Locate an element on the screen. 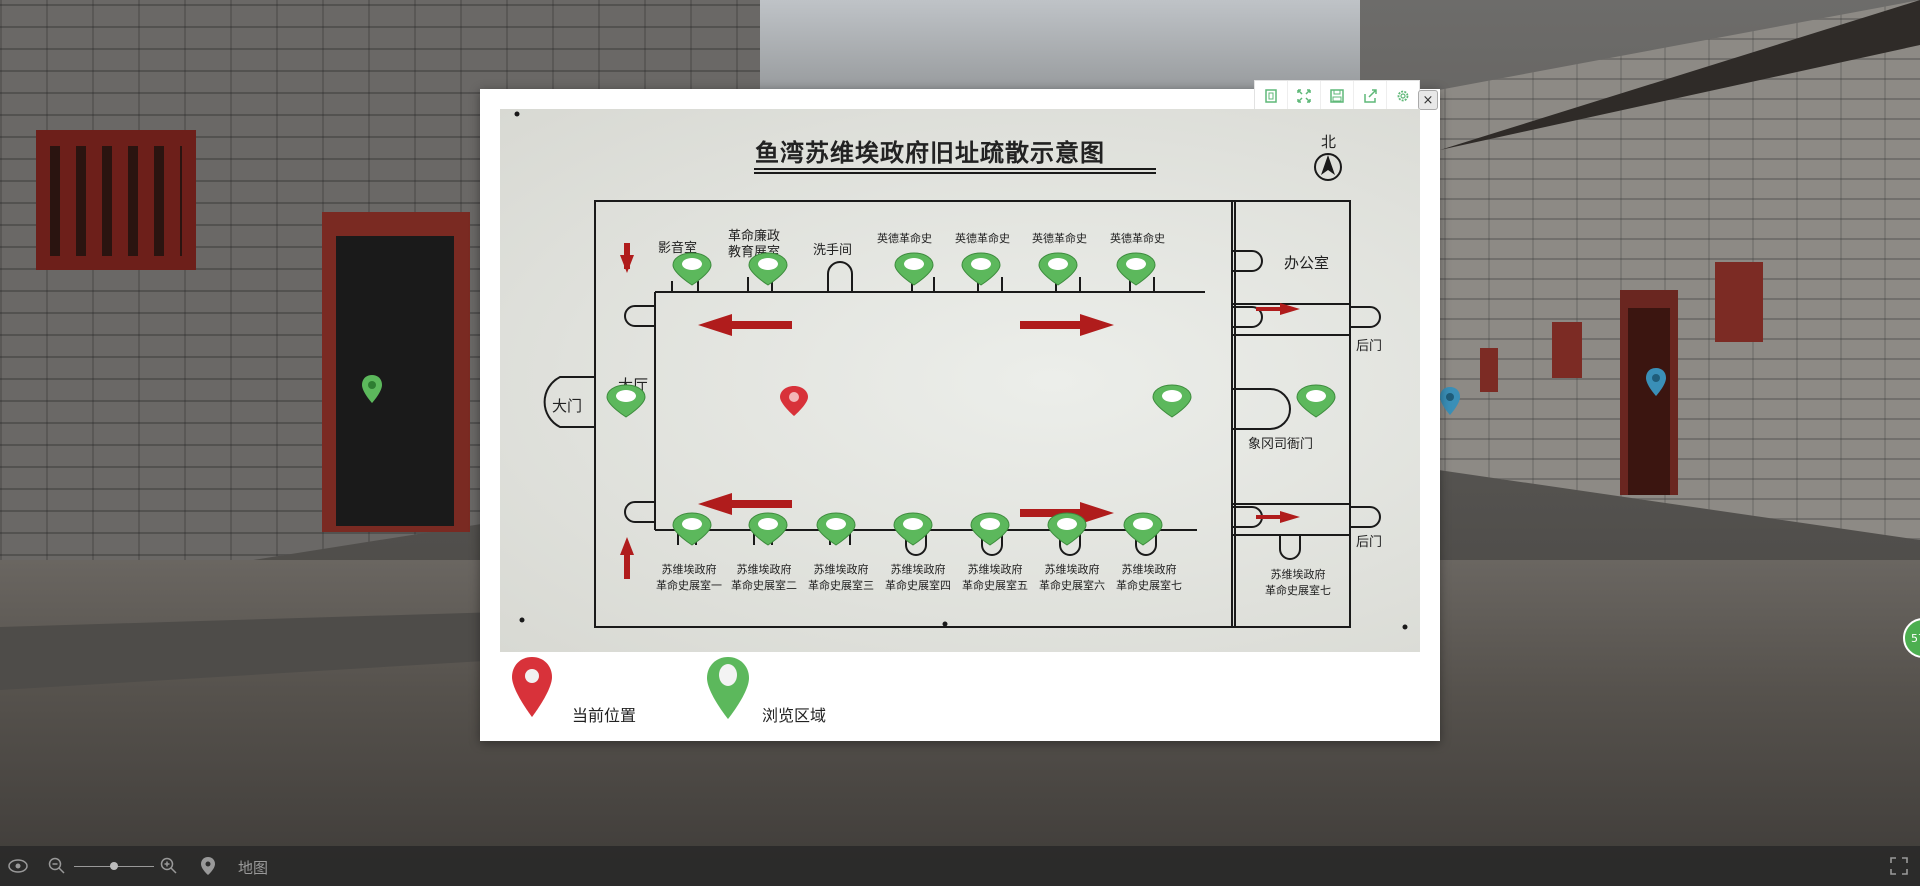 This screenshot has height=886, width=1920. room-label: 苏维埃政府 革命史展室一 is located at coordinates (689, 577).